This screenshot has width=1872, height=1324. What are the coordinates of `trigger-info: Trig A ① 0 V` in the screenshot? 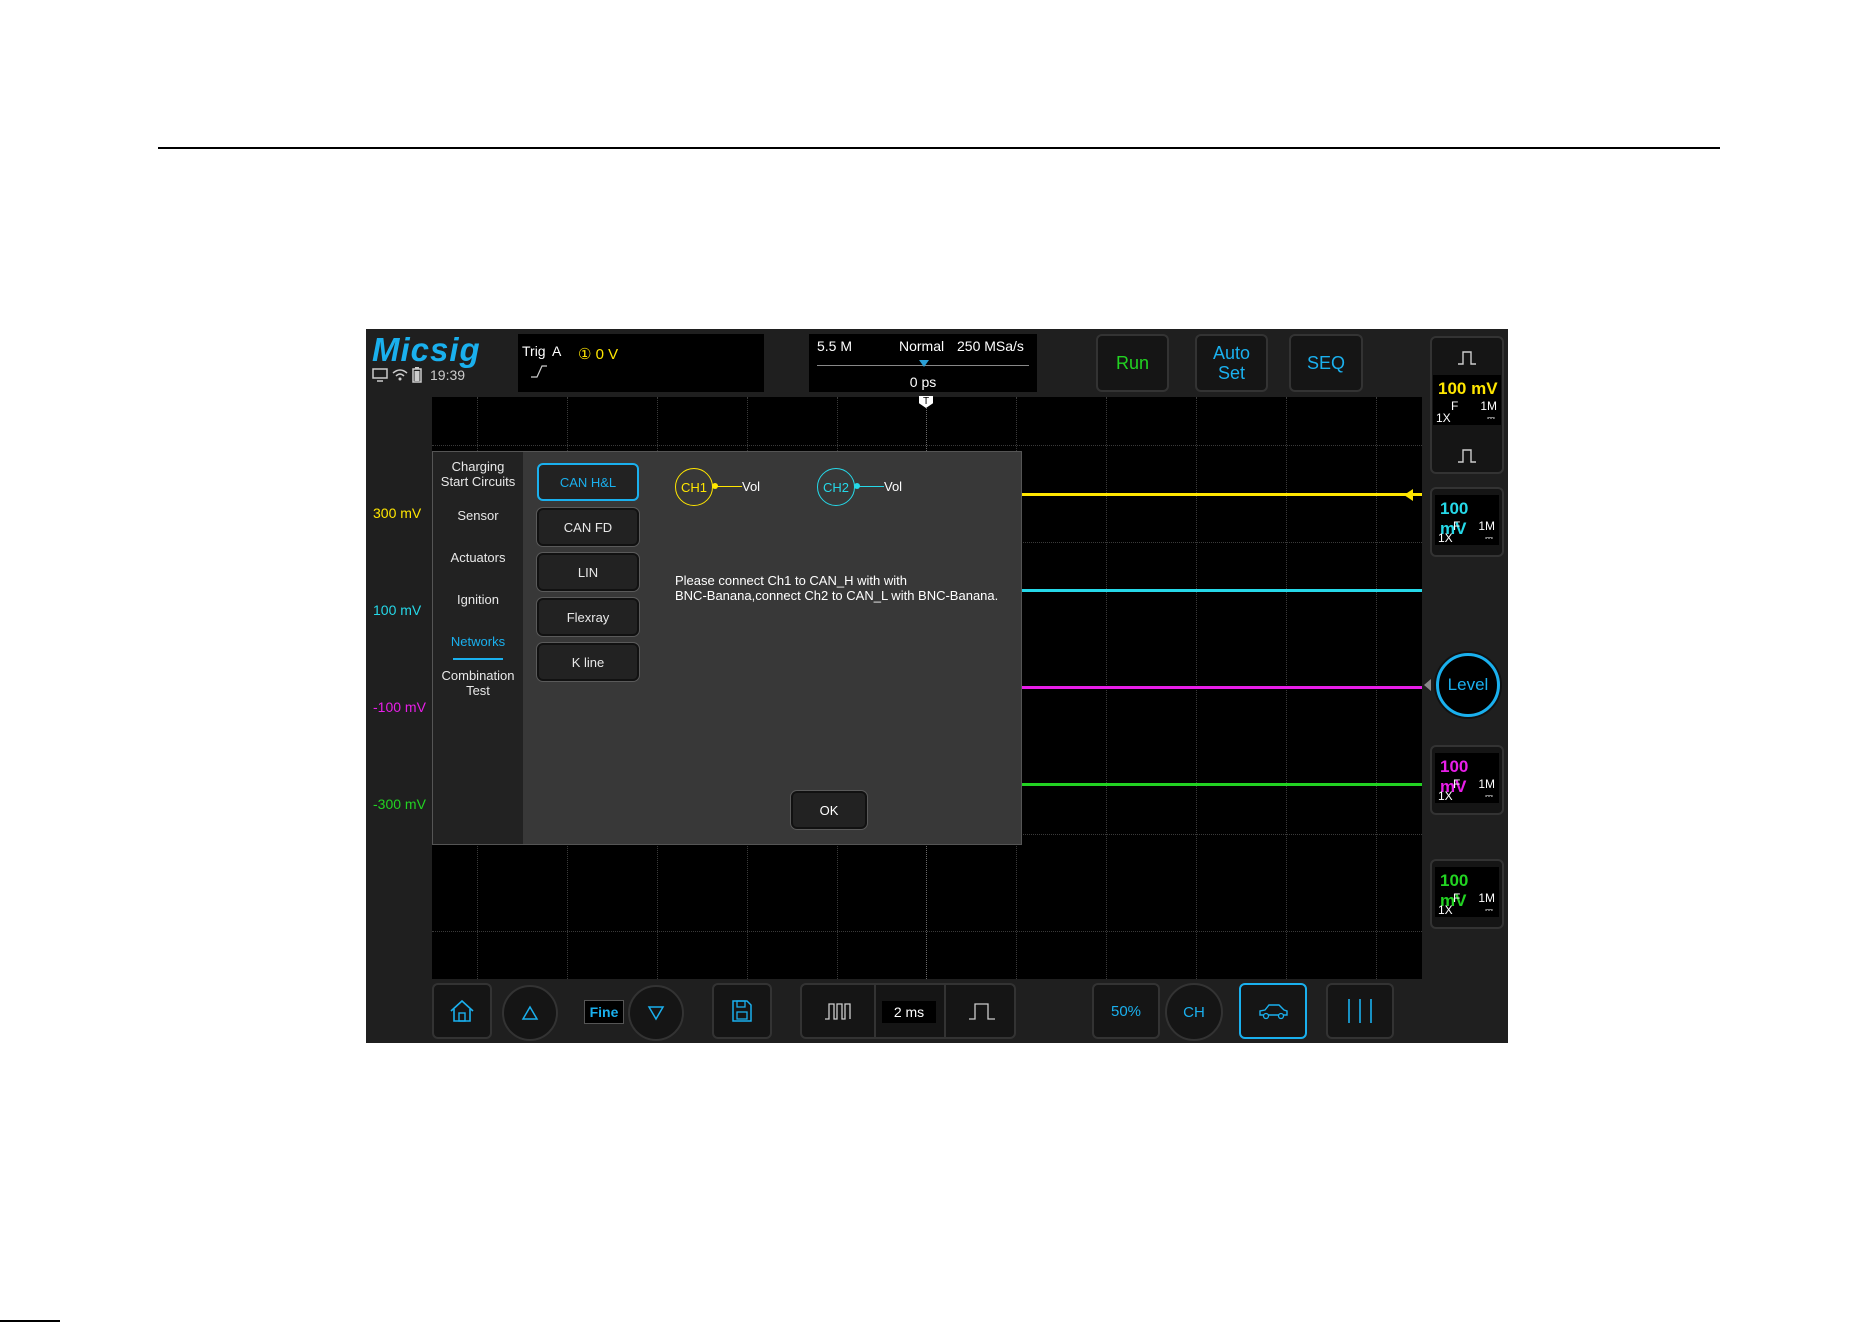 It's located at (641, 363).